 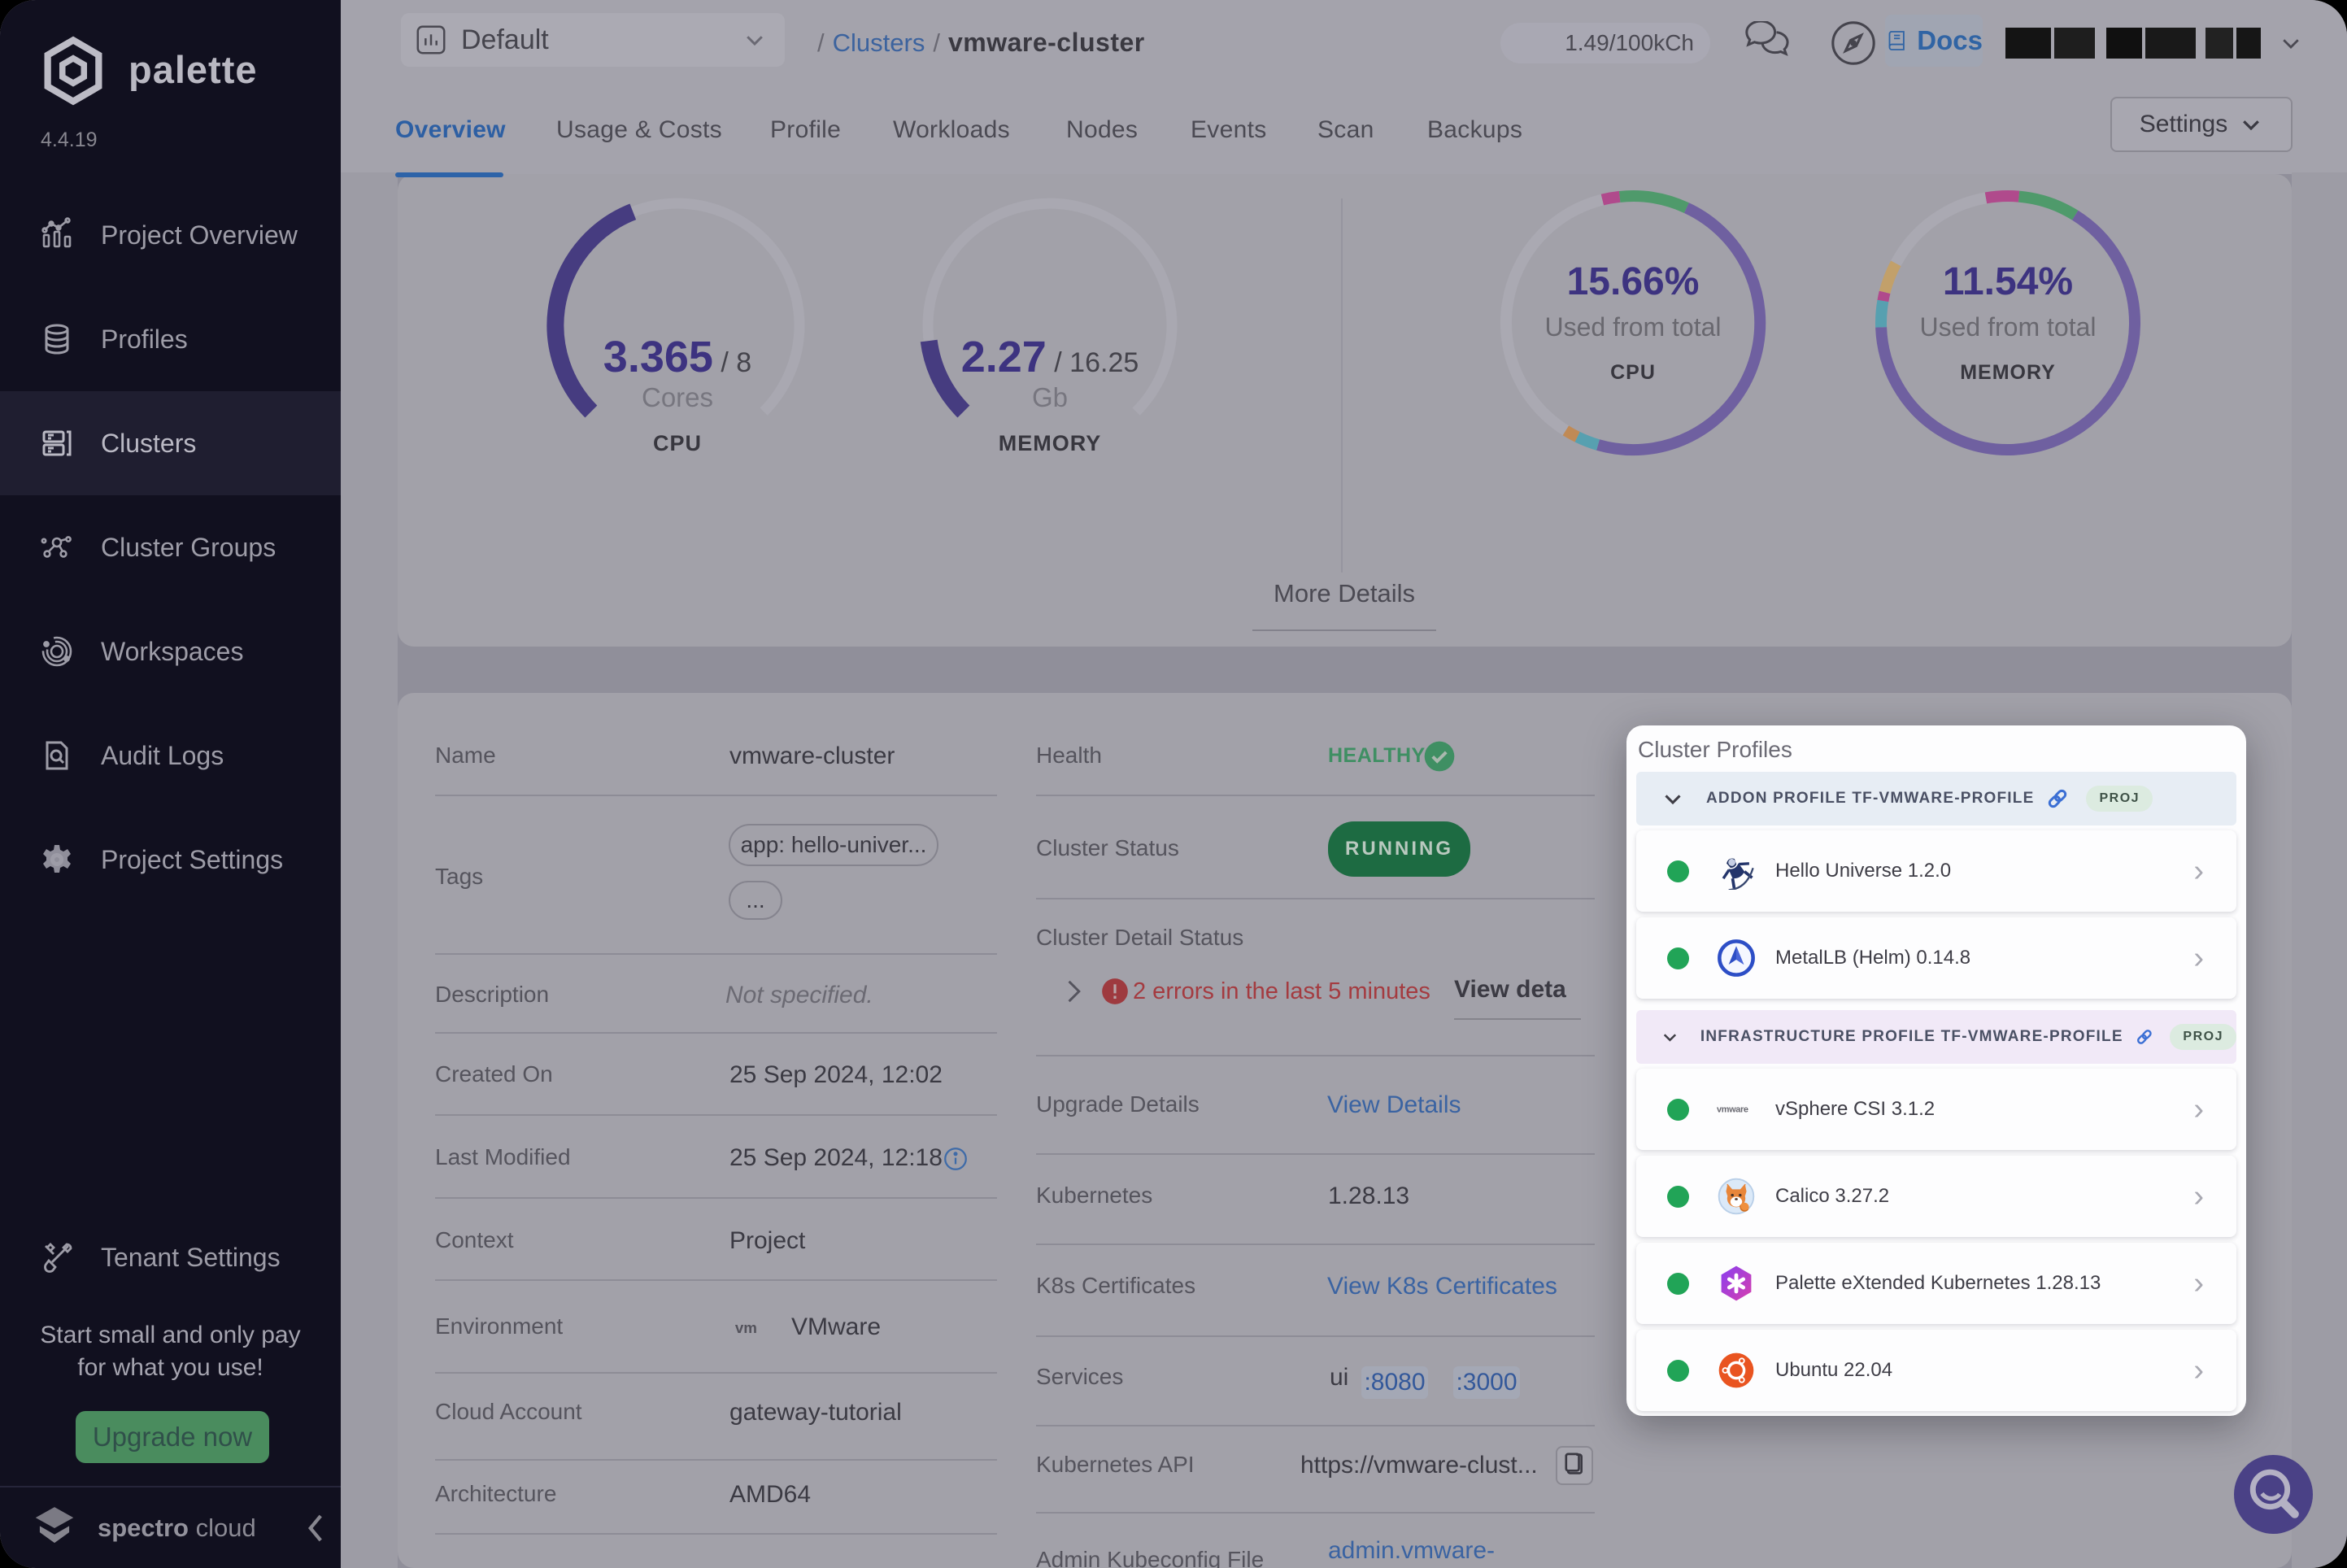 What do you see at coordinates (1733, 1110) in the screenshot?
I see `svg-text: vmware` at bounding box center [1733, 1110].